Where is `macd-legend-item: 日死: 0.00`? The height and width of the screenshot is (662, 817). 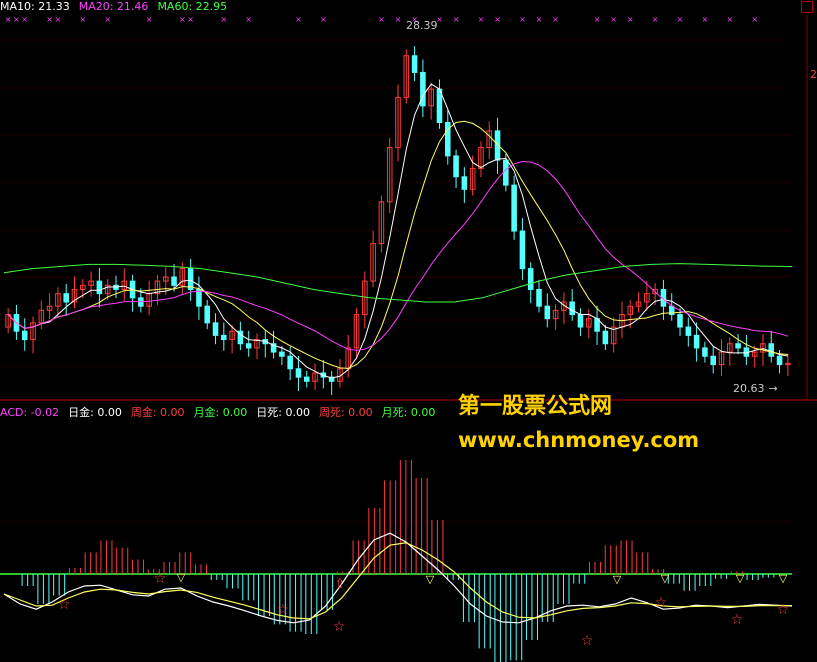 macd-legend-item: 日死: 0.00 is located at coordinates (283, 412).